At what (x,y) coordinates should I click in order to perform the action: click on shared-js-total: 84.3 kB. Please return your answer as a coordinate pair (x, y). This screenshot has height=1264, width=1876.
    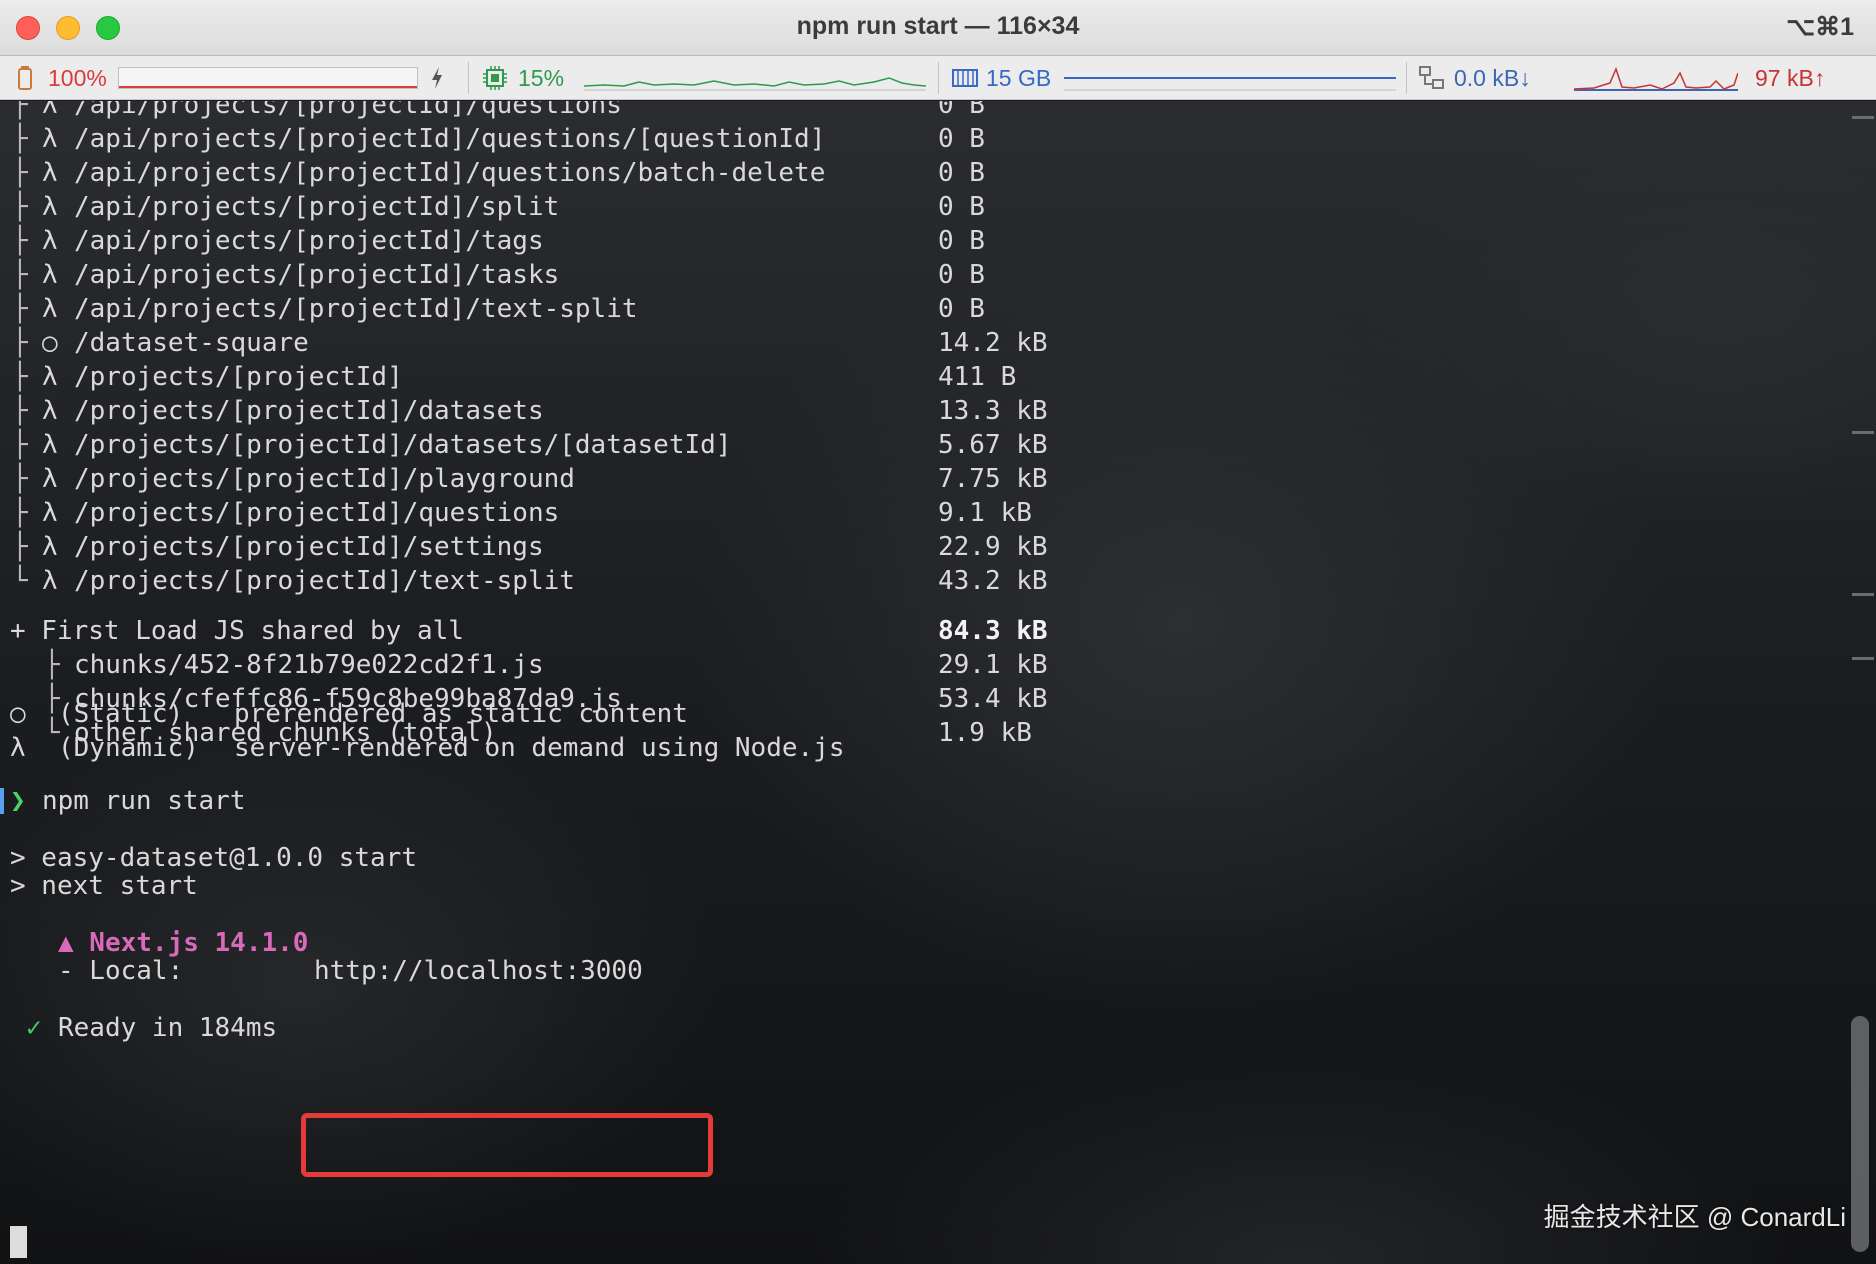
    Looking at the image, I should click on (993, 631).